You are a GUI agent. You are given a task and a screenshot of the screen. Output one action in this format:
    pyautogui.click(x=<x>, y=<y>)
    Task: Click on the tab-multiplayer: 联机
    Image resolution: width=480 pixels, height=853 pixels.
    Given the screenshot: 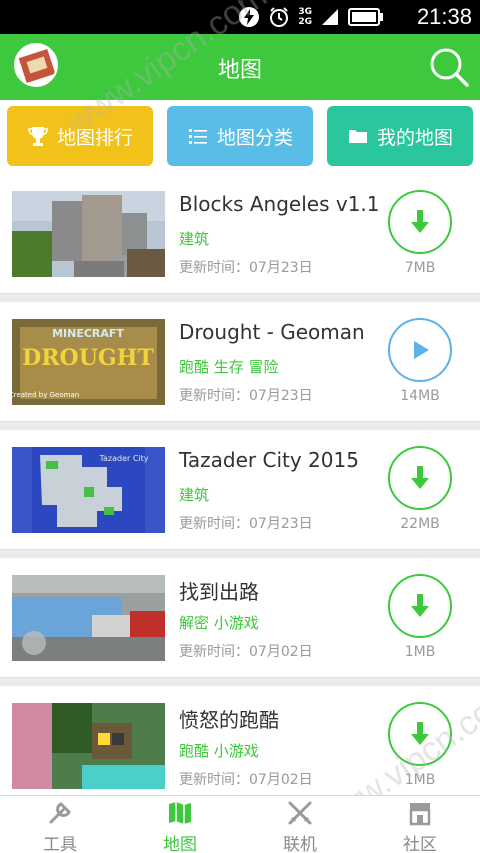 What is the action you would take?
    pyautogui.click(x=300, y=824)
    